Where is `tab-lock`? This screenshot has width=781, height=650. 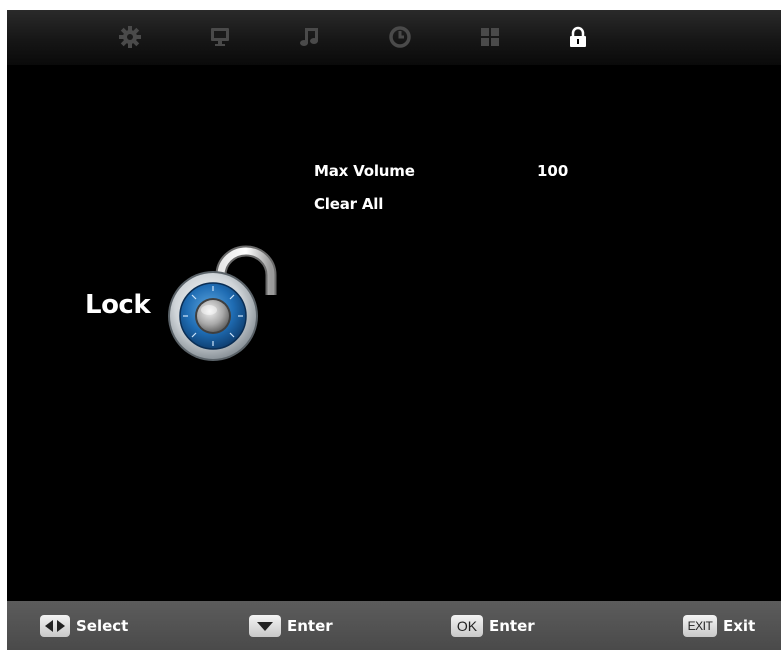
tab-lock is located at coordinates (578, 37).